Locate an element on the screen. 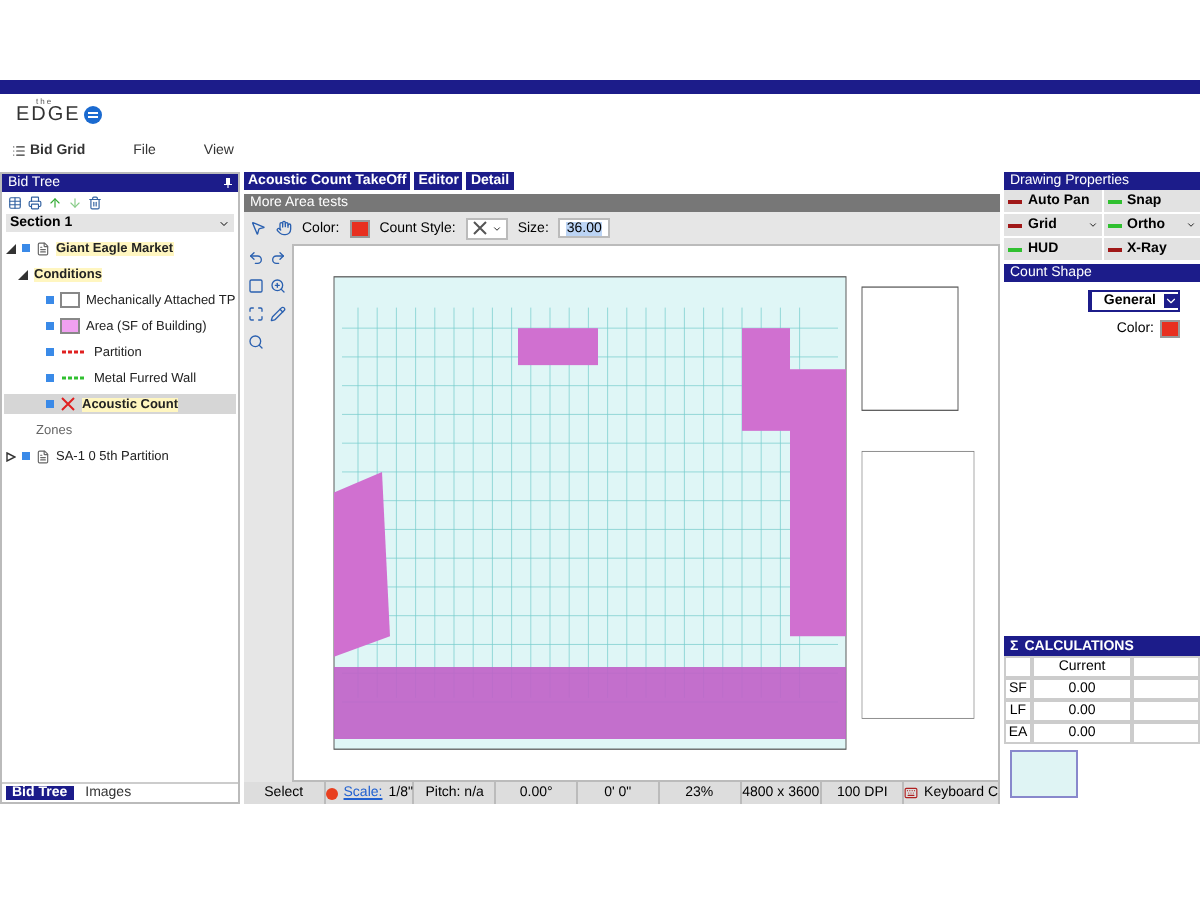 This screenshot has height=900, width=1200. expand-icon is located at coordinates (256, 314).